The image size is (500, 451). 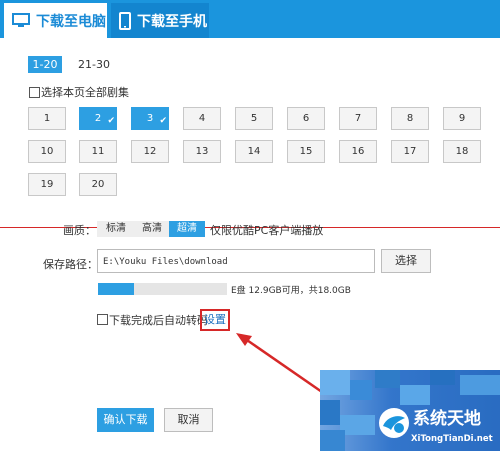 I want to click on watermark-logo: 系统天地 XiTongTianDi.net, so click(x=437, y=426).